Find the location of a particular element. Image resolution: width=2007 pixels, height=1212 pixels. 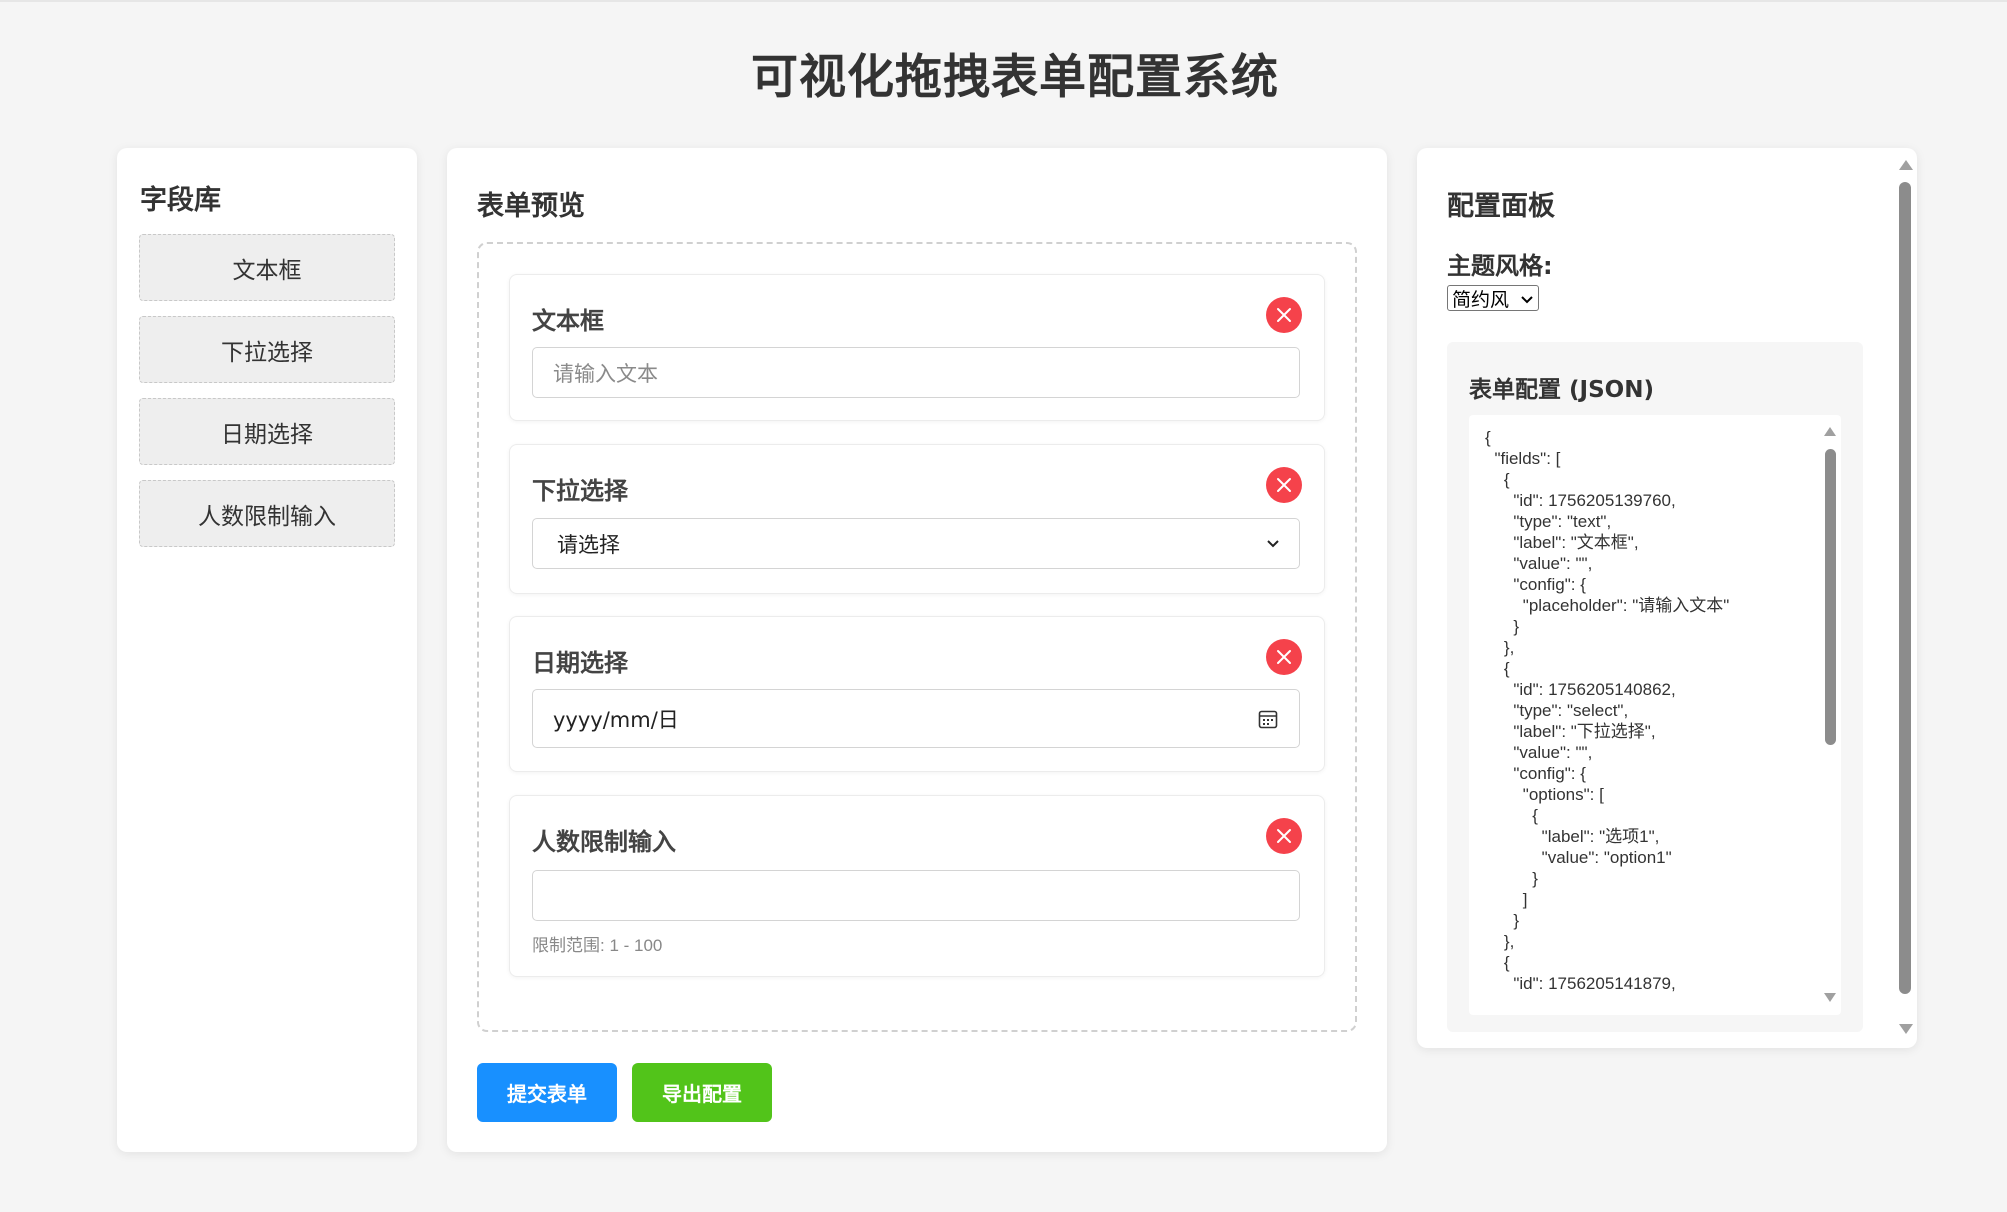

submit-form-button: 提交表单 is located at coordinates (547, 1092).